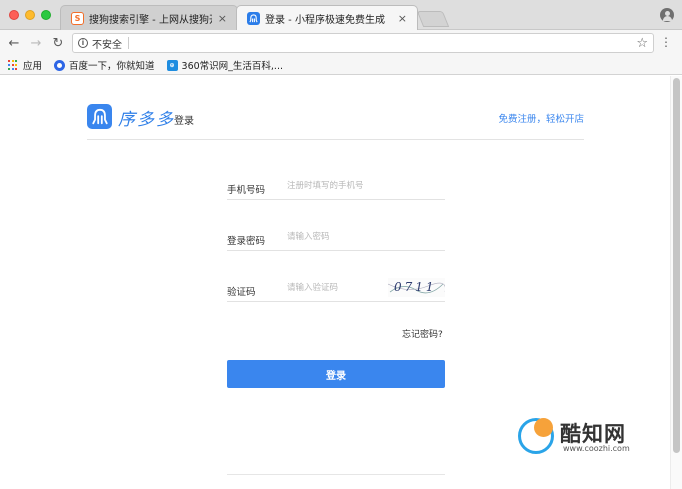 Image resolution: width=682 pixels, height=489 pixels. I want to click on page-scrollbar, so click(676, 282).